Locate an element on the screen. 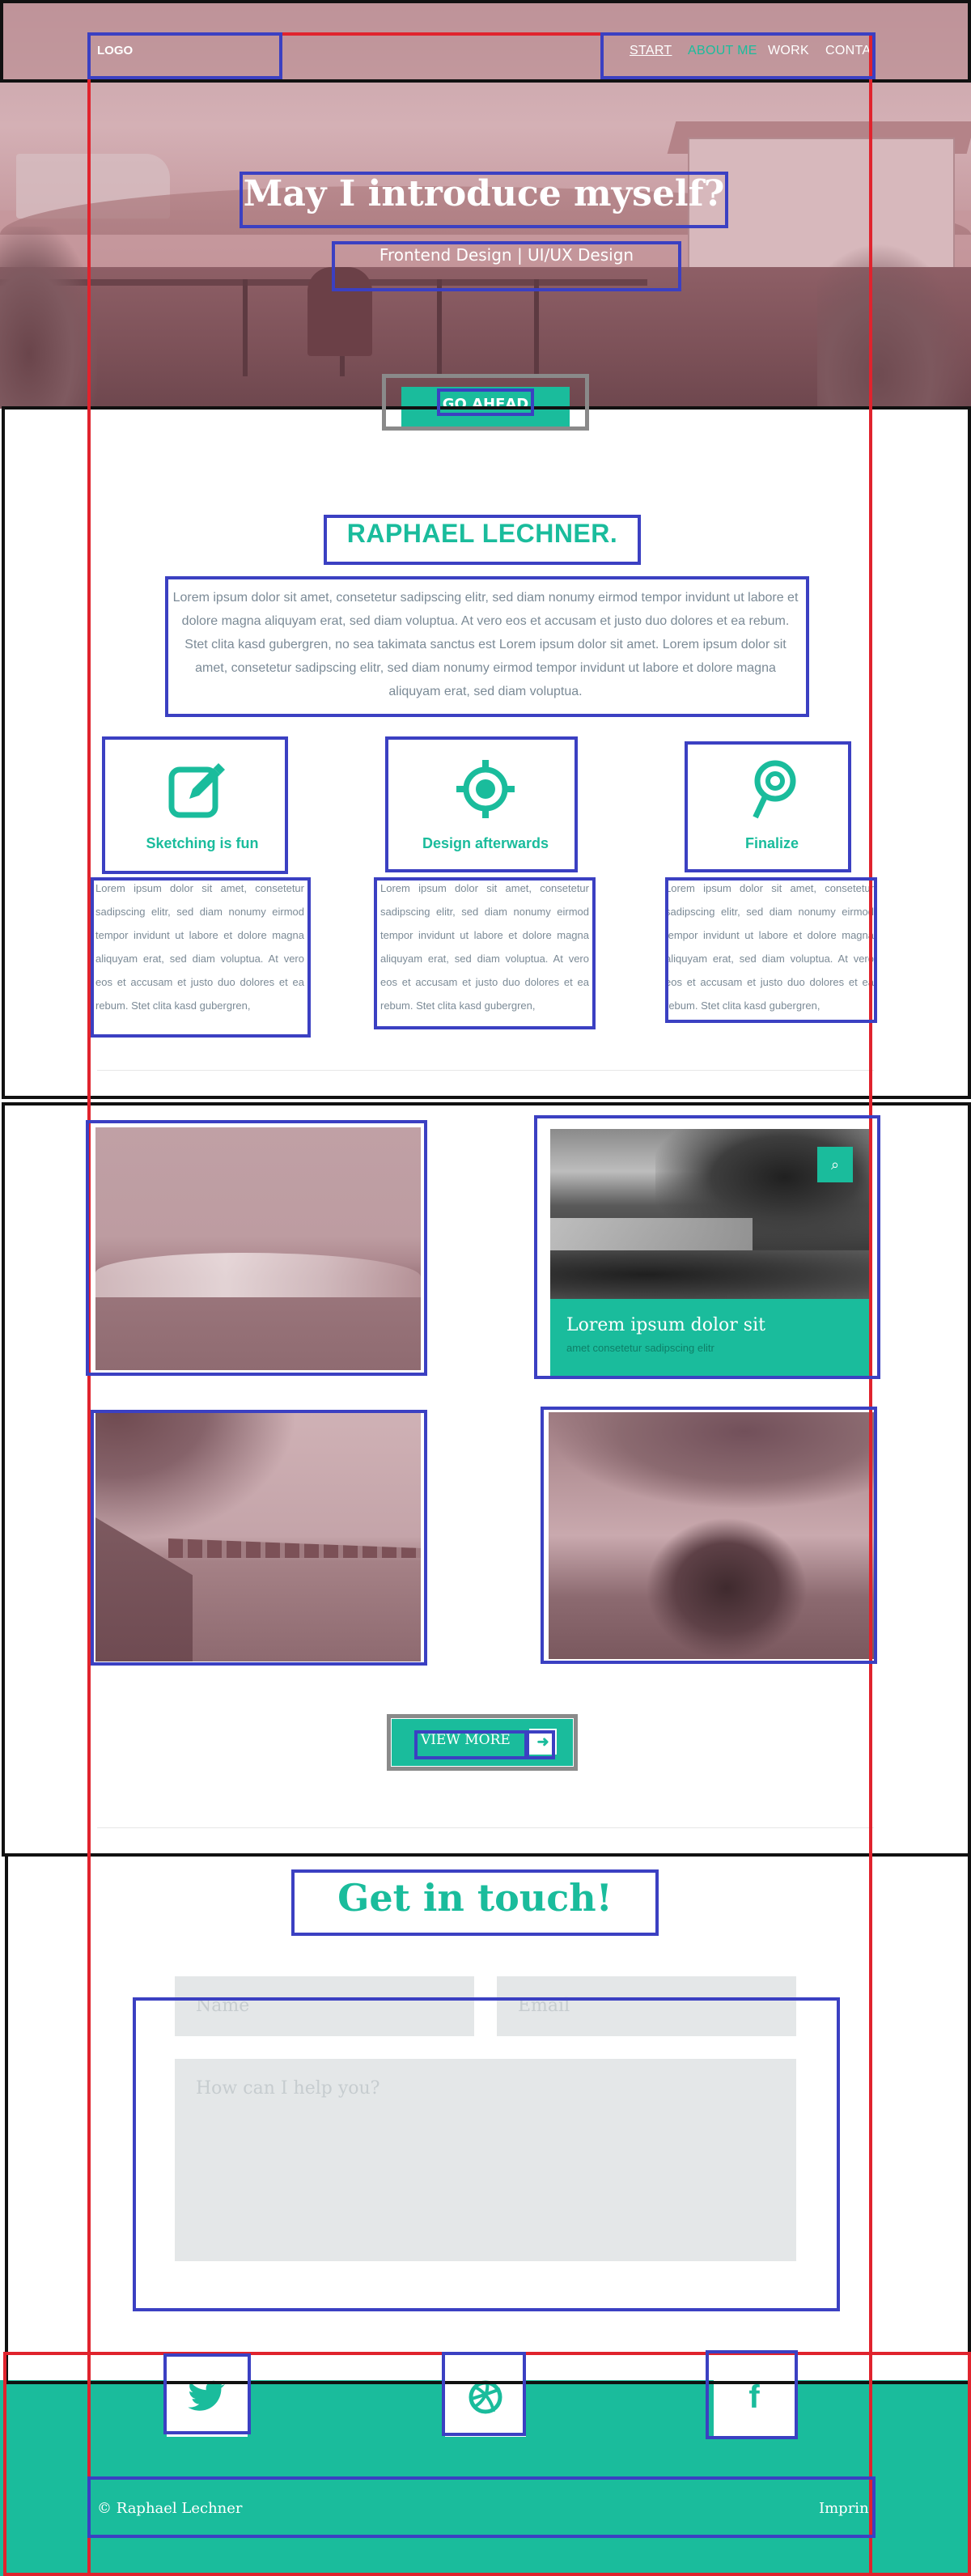  view-more-button: VIEW MORE ➜ is located at coordinates (483, 1742).